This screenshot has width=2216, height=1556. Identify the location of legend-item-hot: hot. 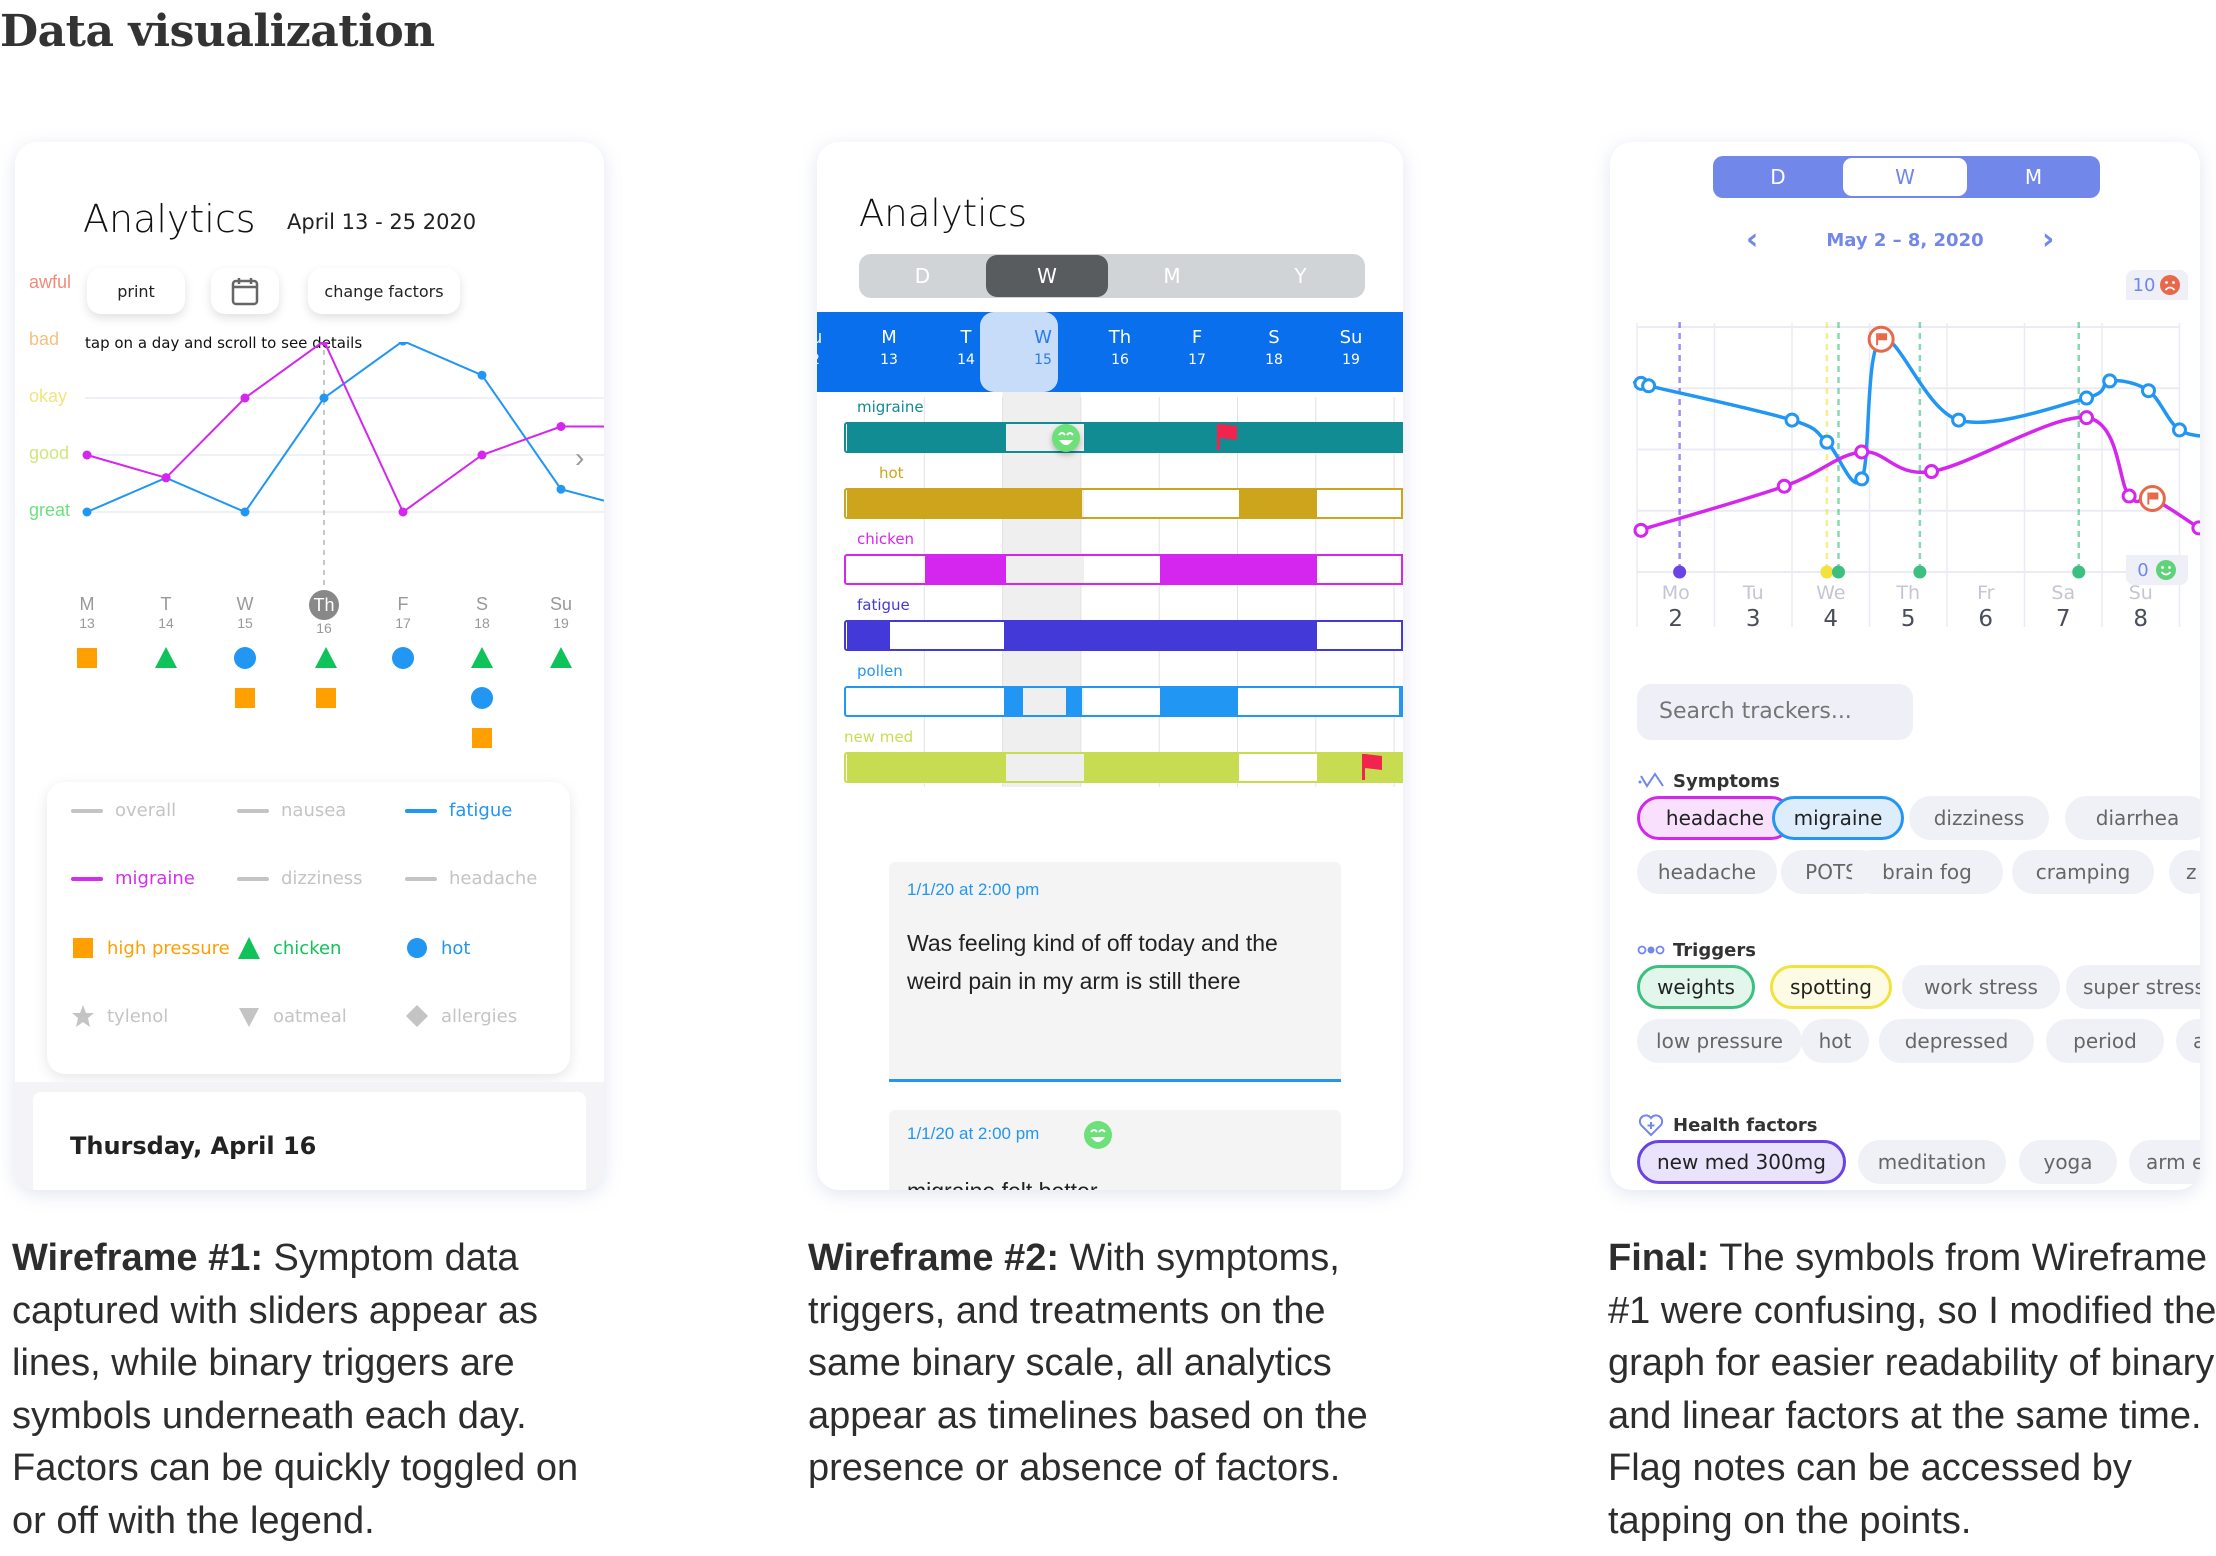
(437, 948).